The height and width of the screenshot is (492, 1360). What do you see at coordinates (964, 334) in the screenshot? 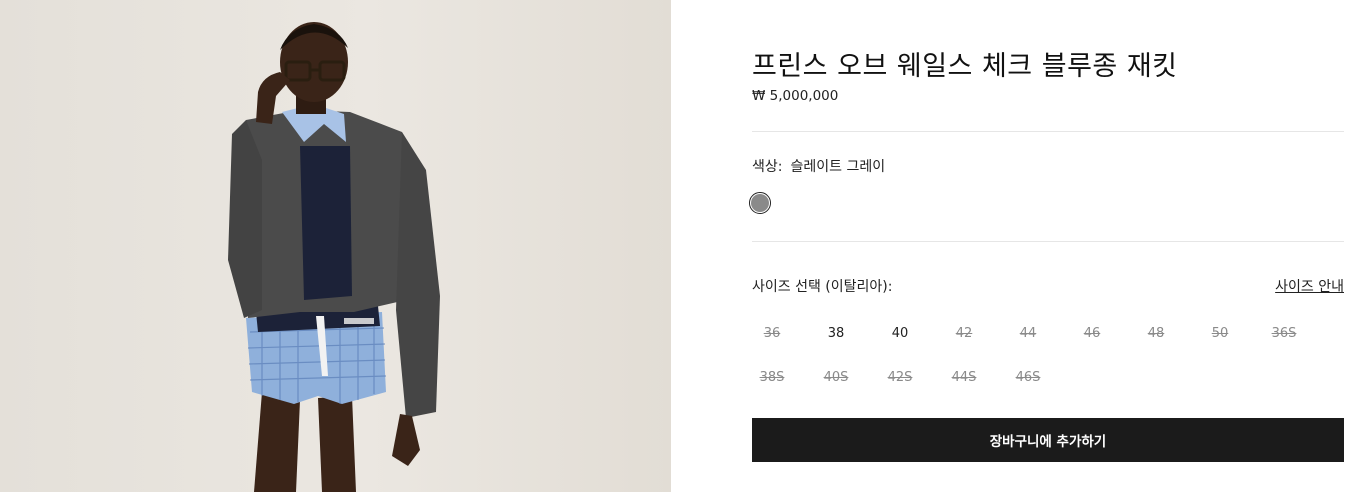
I see `size-option-42: 42` at bounding box center [964, 334].